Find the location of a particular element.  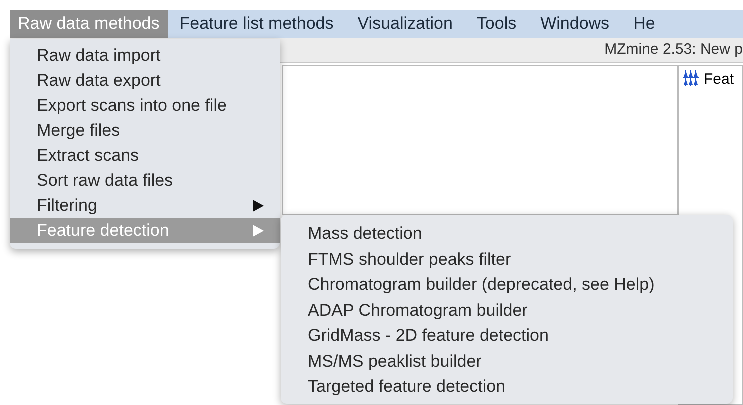

menu-item: Filtering is located at coordinates (145, 205).